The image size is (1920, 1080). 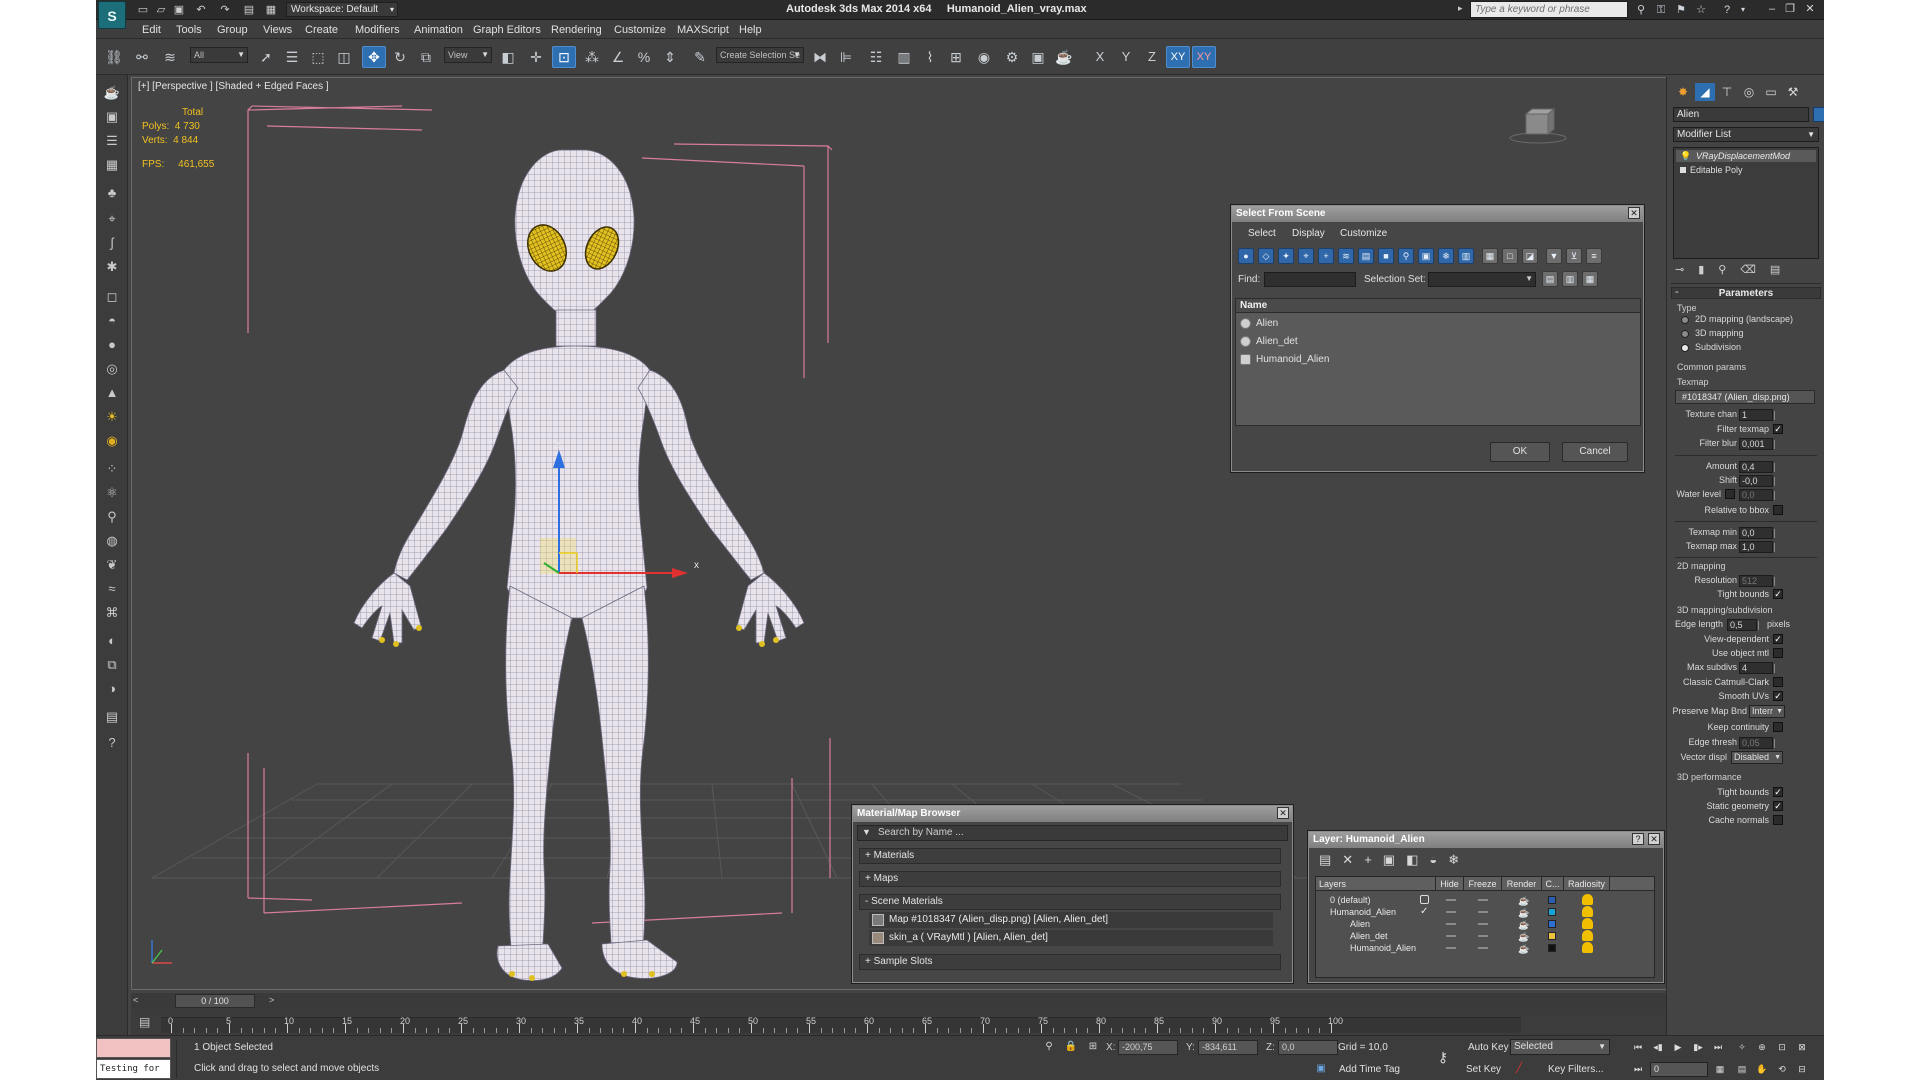 I want to click on freeze-all-icon: ❄, so click(x=1459, y=859).